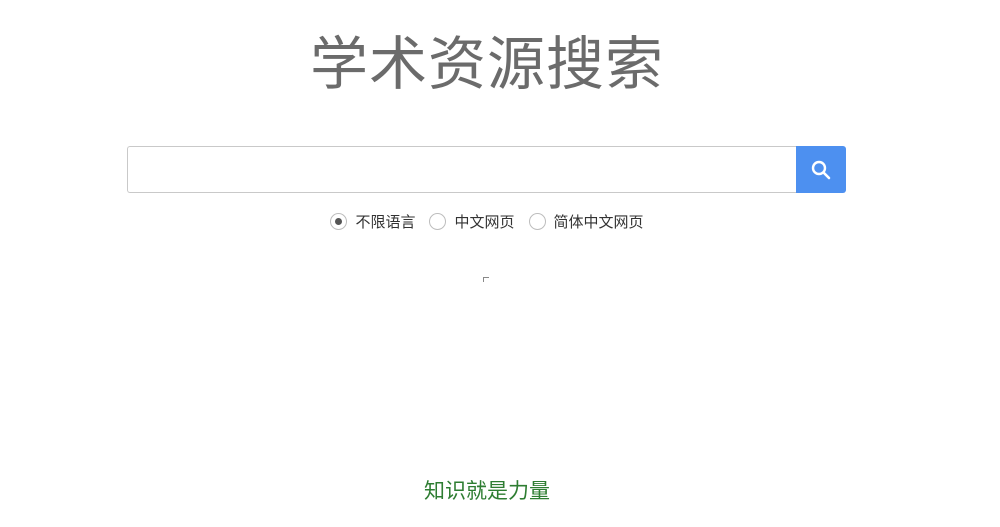 The image size is (1000, 527). Describe the element at coordinates (487, 491) in the screenshot. I see `slogan-text: 知识就是力量` at that location.